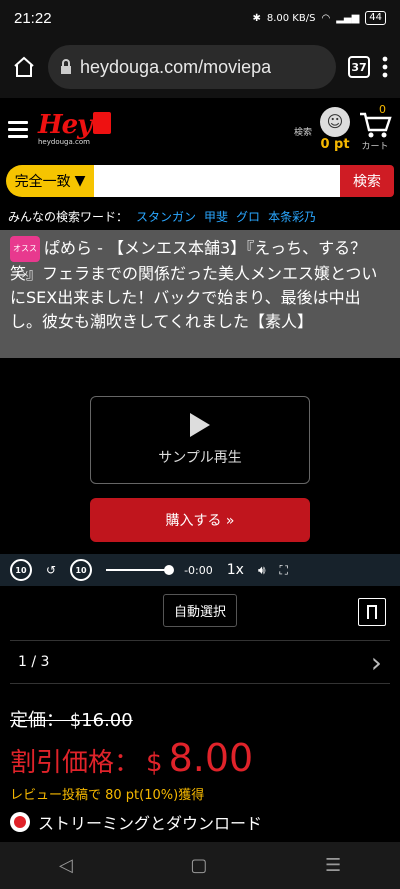 This screenshot has height=889, width=400. What do you see at coordinates (150, 823) in the screenshot?
I see `stream-option-label: ストリーミングとダウンロード` at bounding box center [150, 823].